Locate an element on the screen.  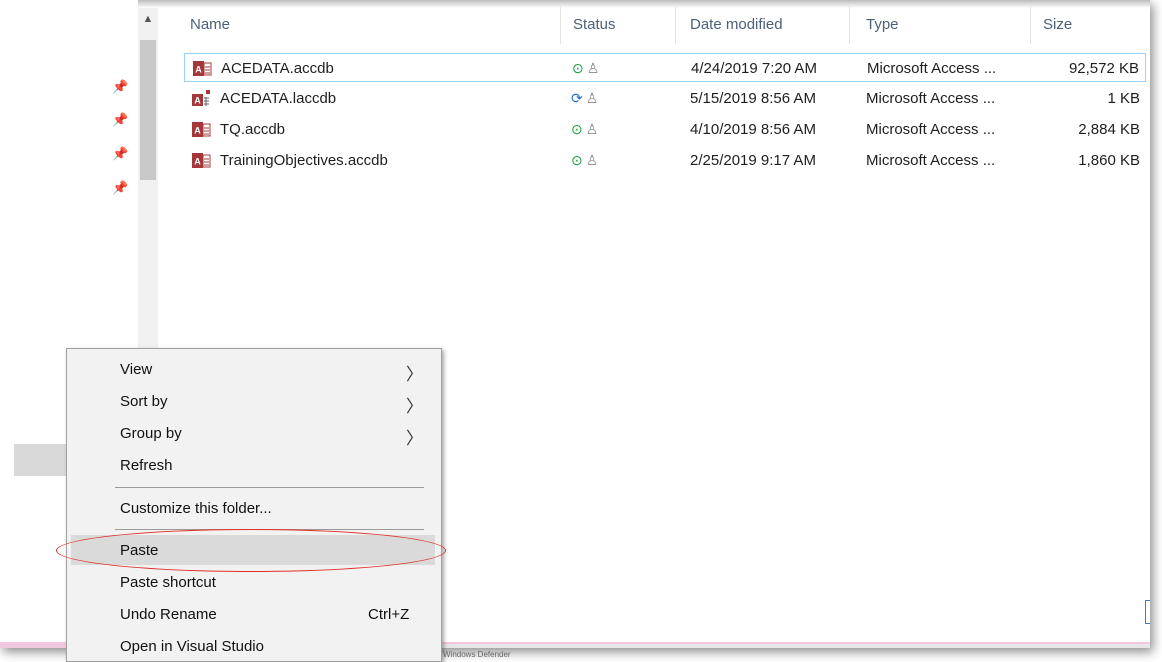
sync-pending-icon: ⟳ is located at coordinates (577, 98).